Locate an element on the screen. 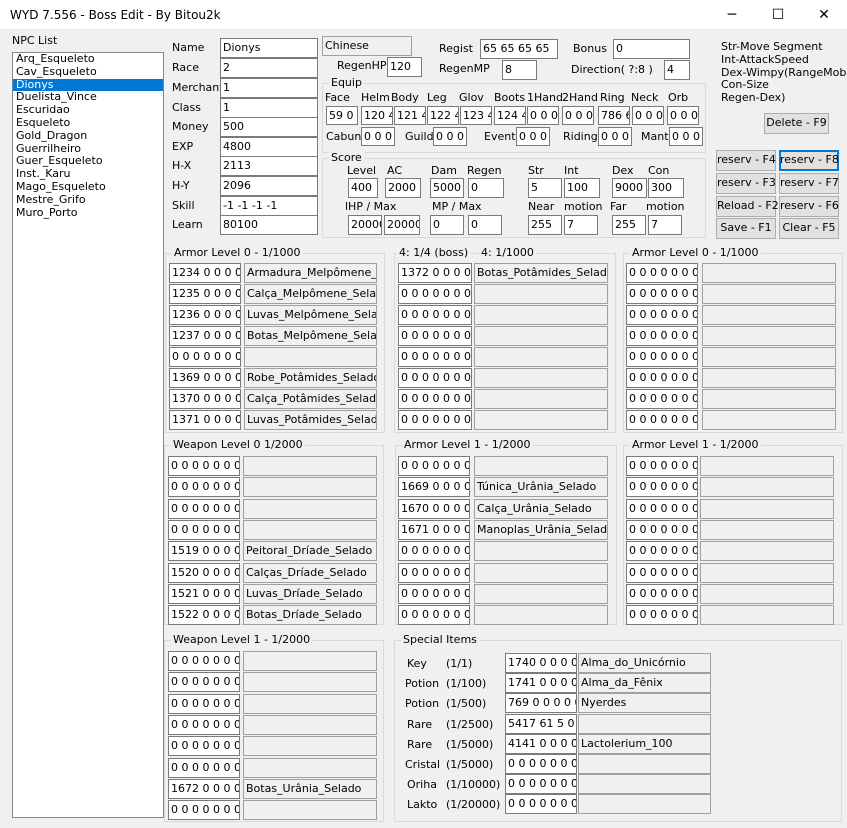 The width and height of the screenshot is (847, 828). regen-mp-field: 8 is located at coordinates (519, 70).